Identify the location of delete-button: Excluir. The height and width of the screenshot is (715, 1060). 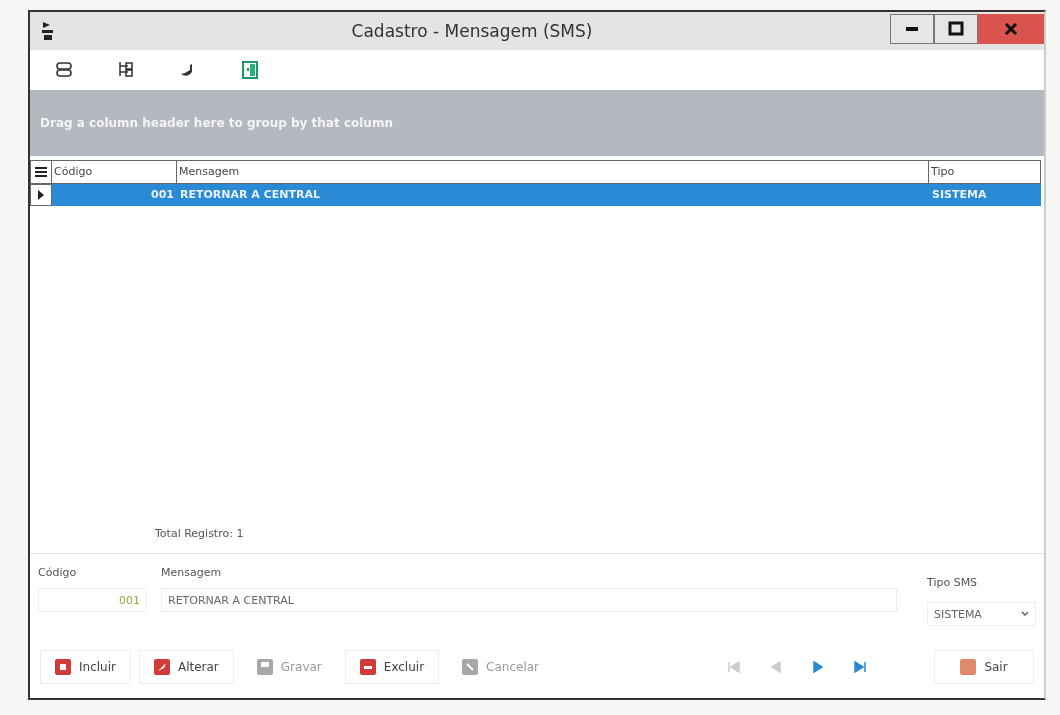
(392, 667).